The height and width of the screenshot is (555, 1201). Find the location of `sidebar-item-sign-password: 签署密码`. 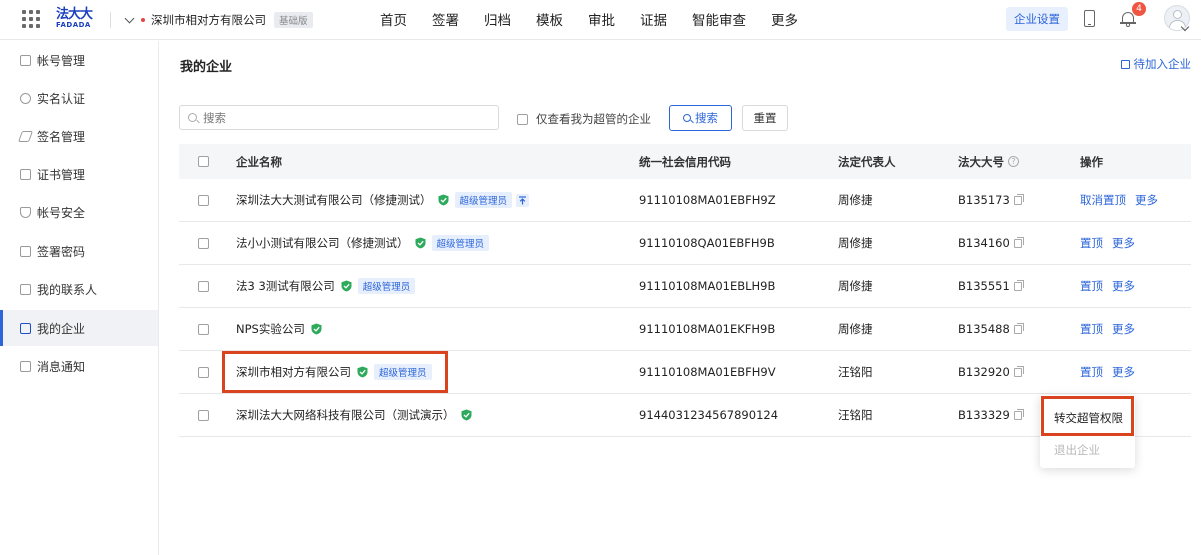

sidebar-item-sign-password: 签署密码 is located at coordinates (79, 251).